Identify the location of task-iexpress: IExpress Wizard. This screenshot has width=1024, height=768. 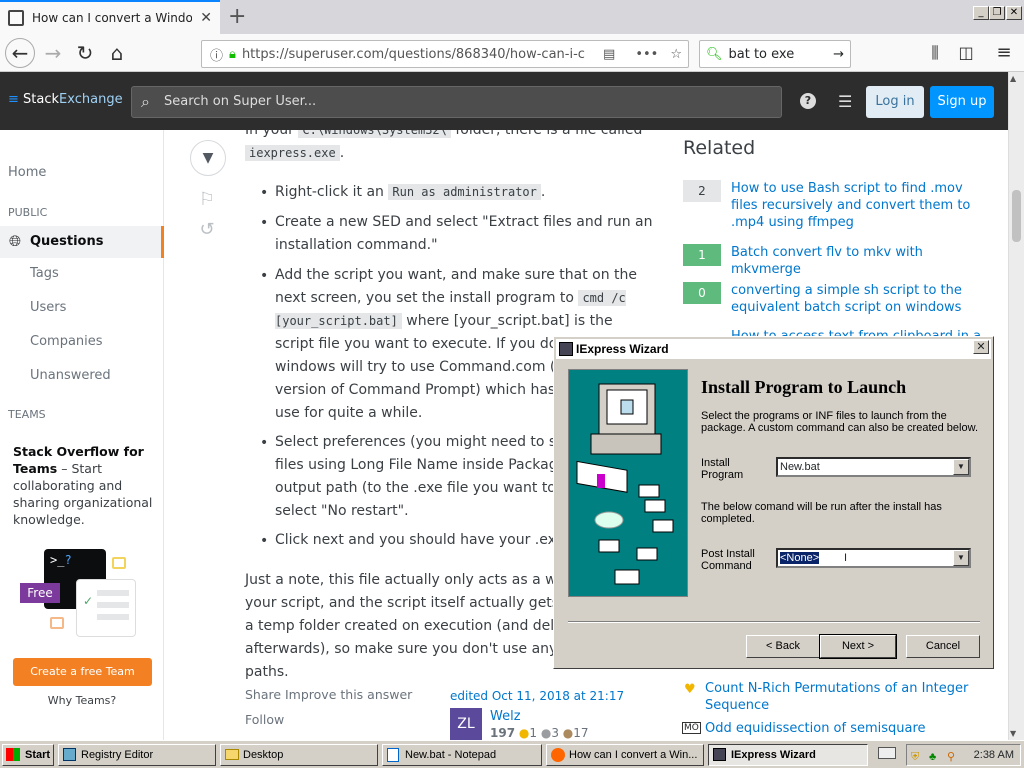
(788, 755).